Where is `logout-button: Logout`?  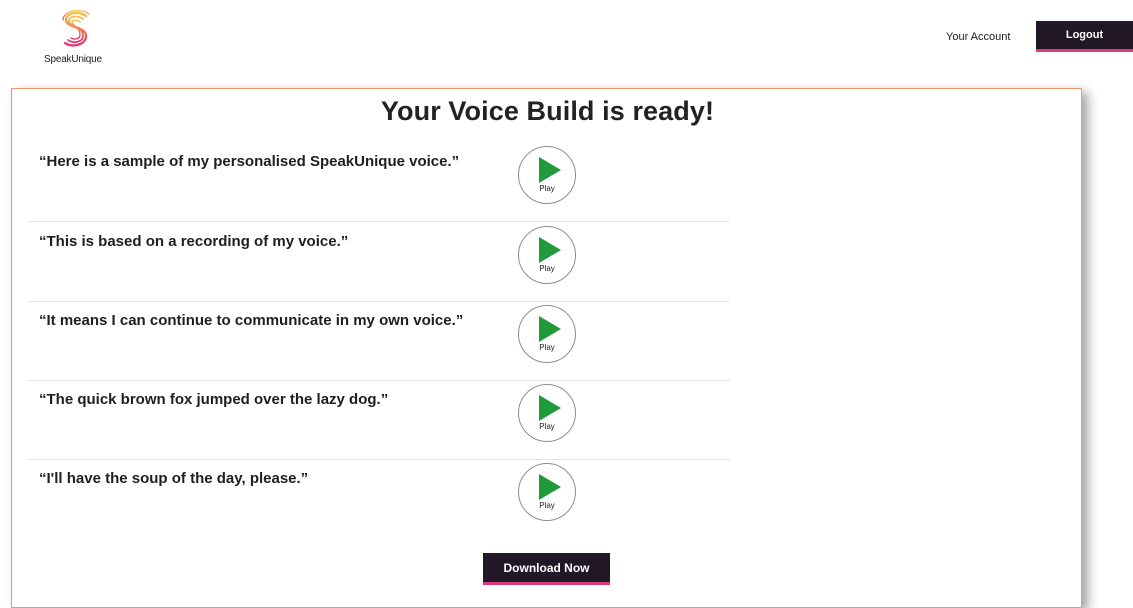
logout-button: Logout is located at coordinates (1084, 36).